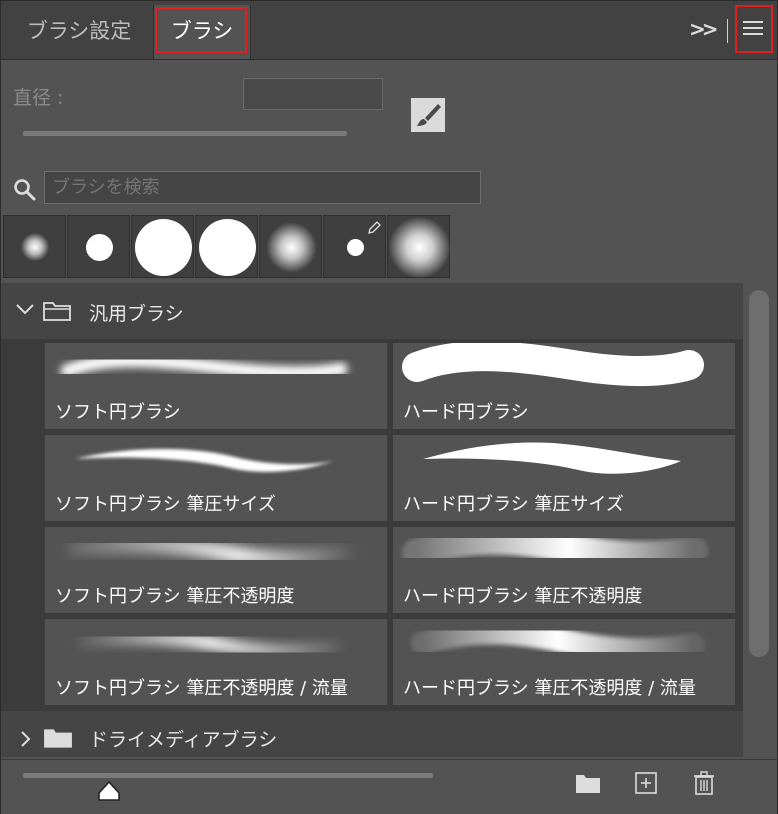 The height and width of the screenshot is (814, 778). I want to click on brush-preset: ハード円ブラシ 筆圧不透明度 / 流量, so click(564, 662).